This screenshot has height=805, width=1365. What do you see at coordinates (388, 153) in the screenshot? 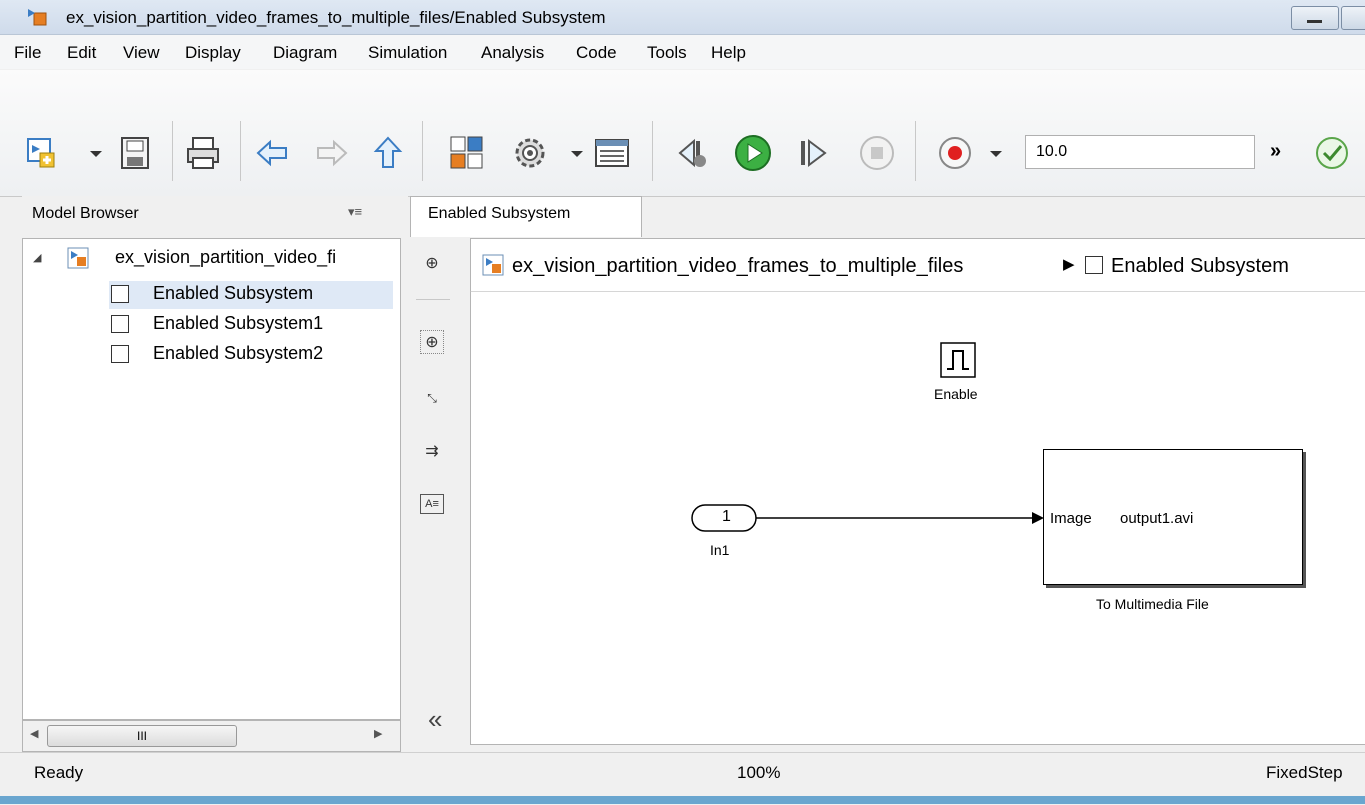
I see `up-arrow-icon` at bounding box center [388, 153].